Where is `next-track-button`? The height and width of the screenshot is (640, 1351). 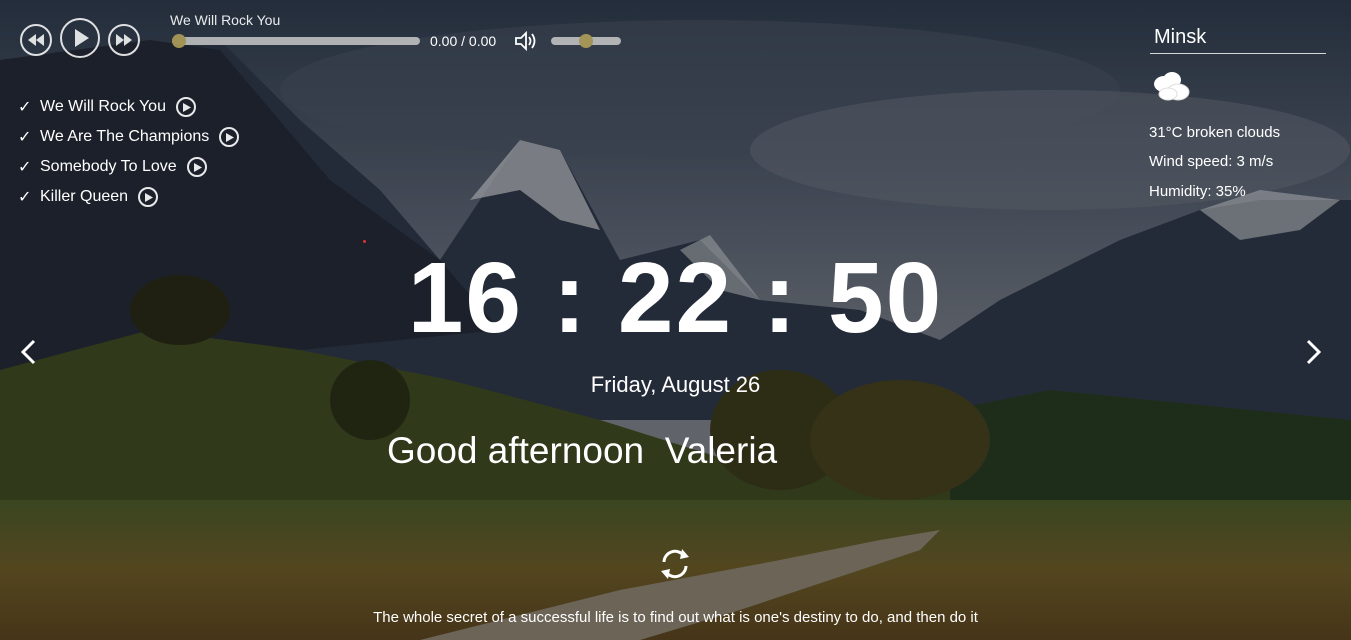 next-track-button is located at coordinates (124, 40).